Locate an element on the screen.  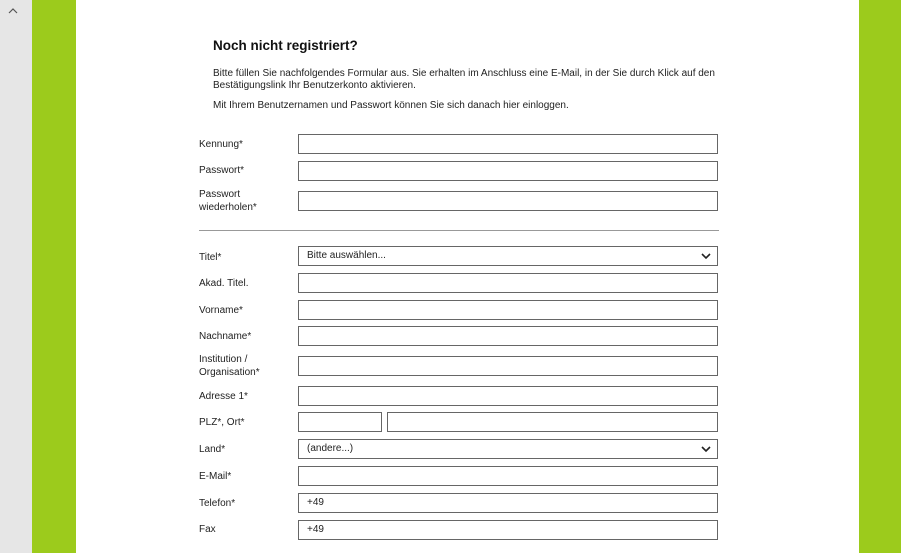
scrollbar is located at coordinates (16, 276).